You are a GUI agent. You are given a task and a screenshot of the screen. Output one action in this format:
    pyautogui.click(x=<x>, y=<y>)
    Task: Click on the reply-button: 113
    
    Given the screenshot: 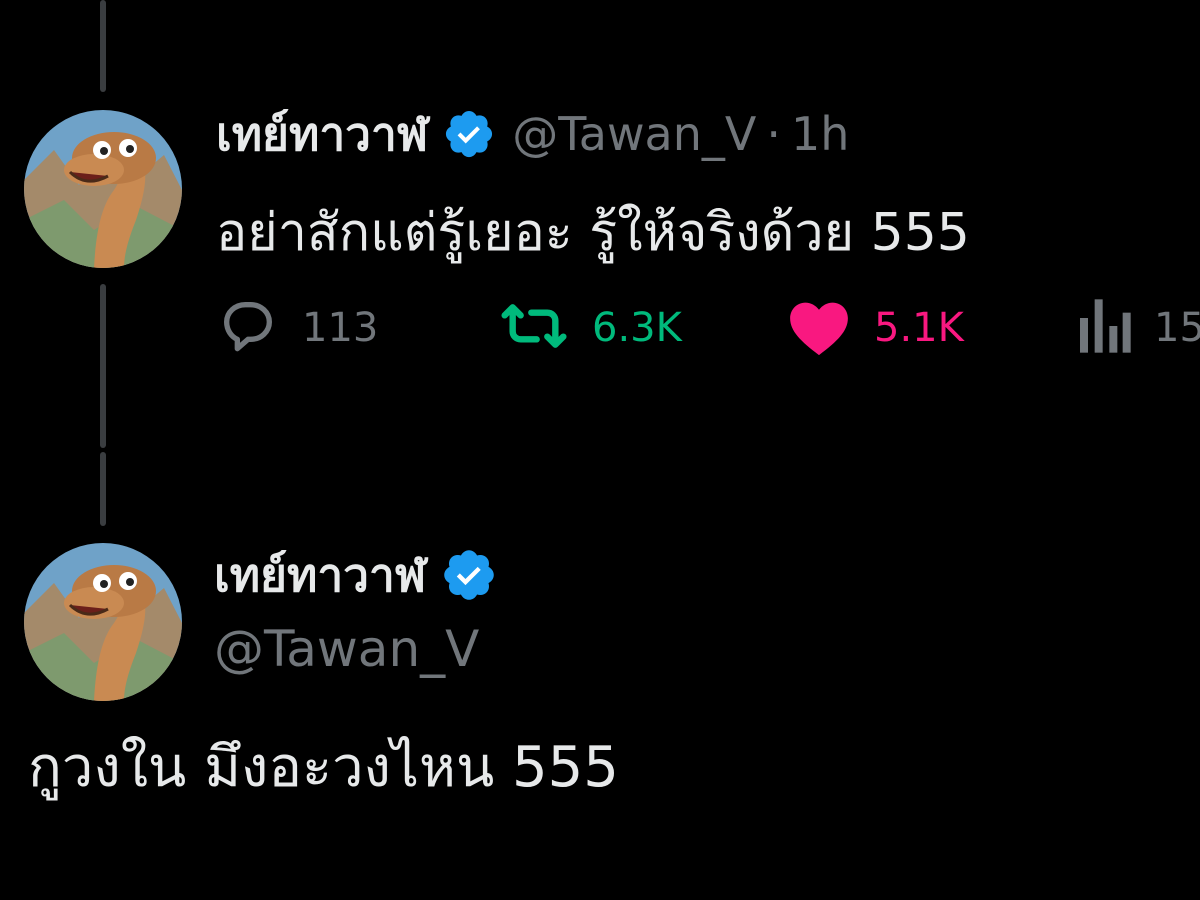 What is the action you would take?
    pyautogui.click(x=297, y=328)
    